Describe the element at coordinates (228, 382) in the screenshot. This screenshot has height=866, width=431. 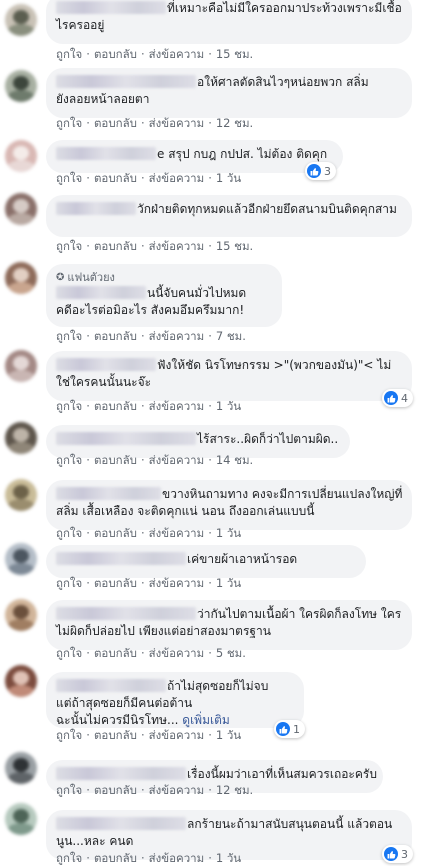
I see `comment-line: ใช่ใครคนนั้นนะจ๊ะ` at that location.